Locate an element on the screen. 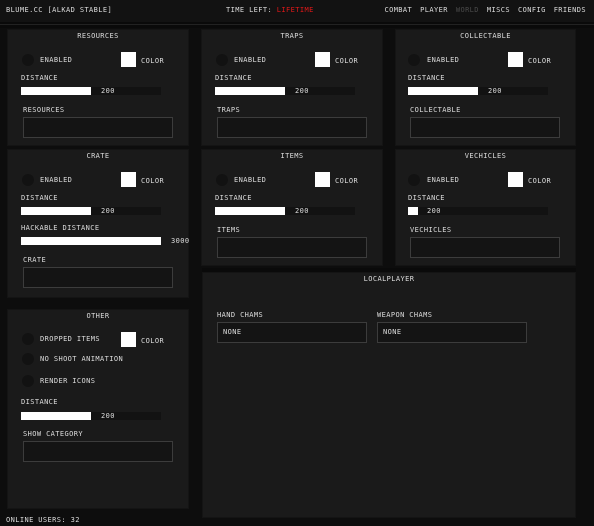 This screenshot has width=594, height=526. list-label: VECHICLES is located at coordinates (431, 230).